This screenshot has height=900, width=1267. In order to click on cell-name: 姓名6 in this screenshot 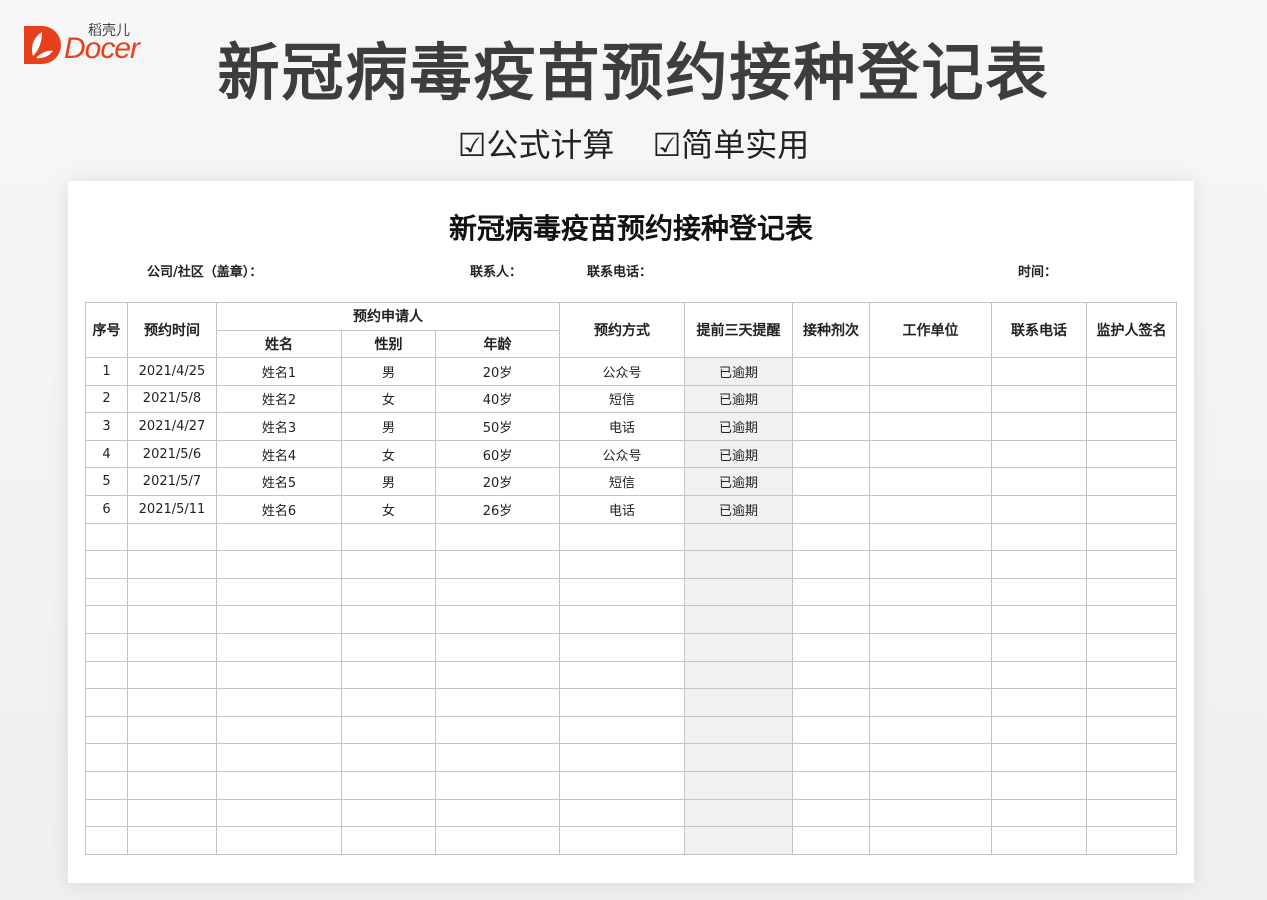, I will do `click(279, 509)`.